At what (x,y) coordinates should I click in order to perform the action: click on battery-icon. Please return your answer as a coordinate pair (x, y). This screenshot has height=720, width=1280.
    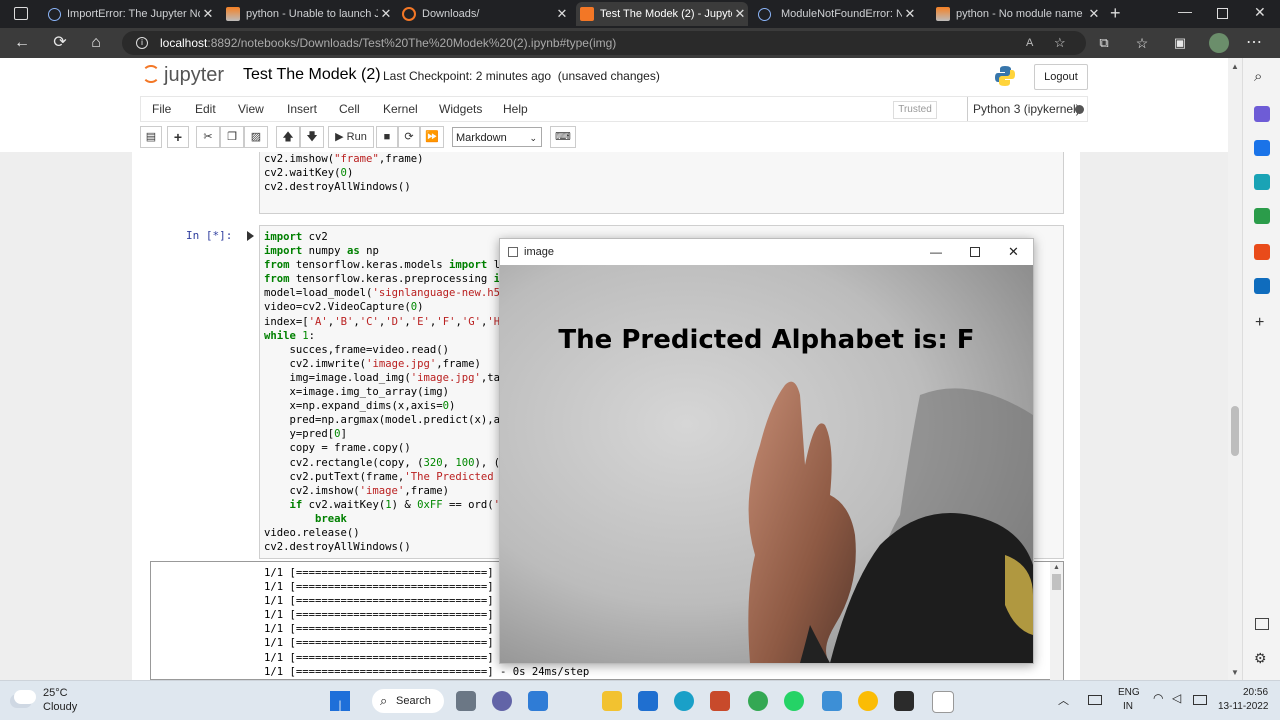
    Looking at the image, I should click on (1200, 700).